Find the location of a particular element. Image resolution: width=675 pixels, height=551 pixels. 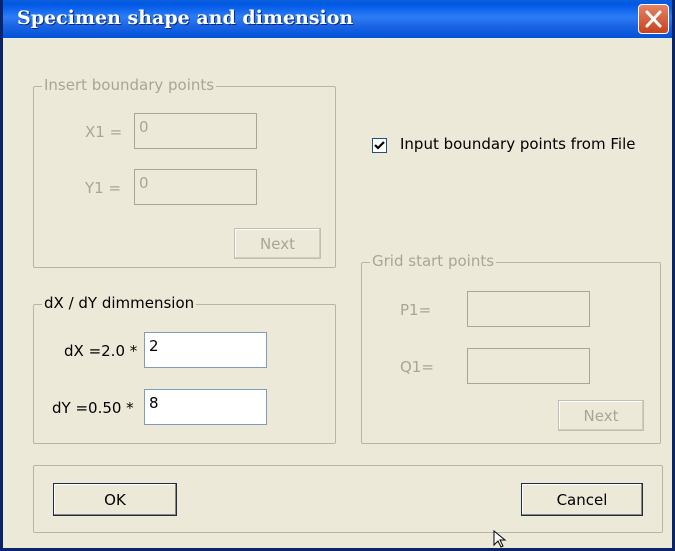

mouse-cursor-icon is located at coordinates (500, 539).